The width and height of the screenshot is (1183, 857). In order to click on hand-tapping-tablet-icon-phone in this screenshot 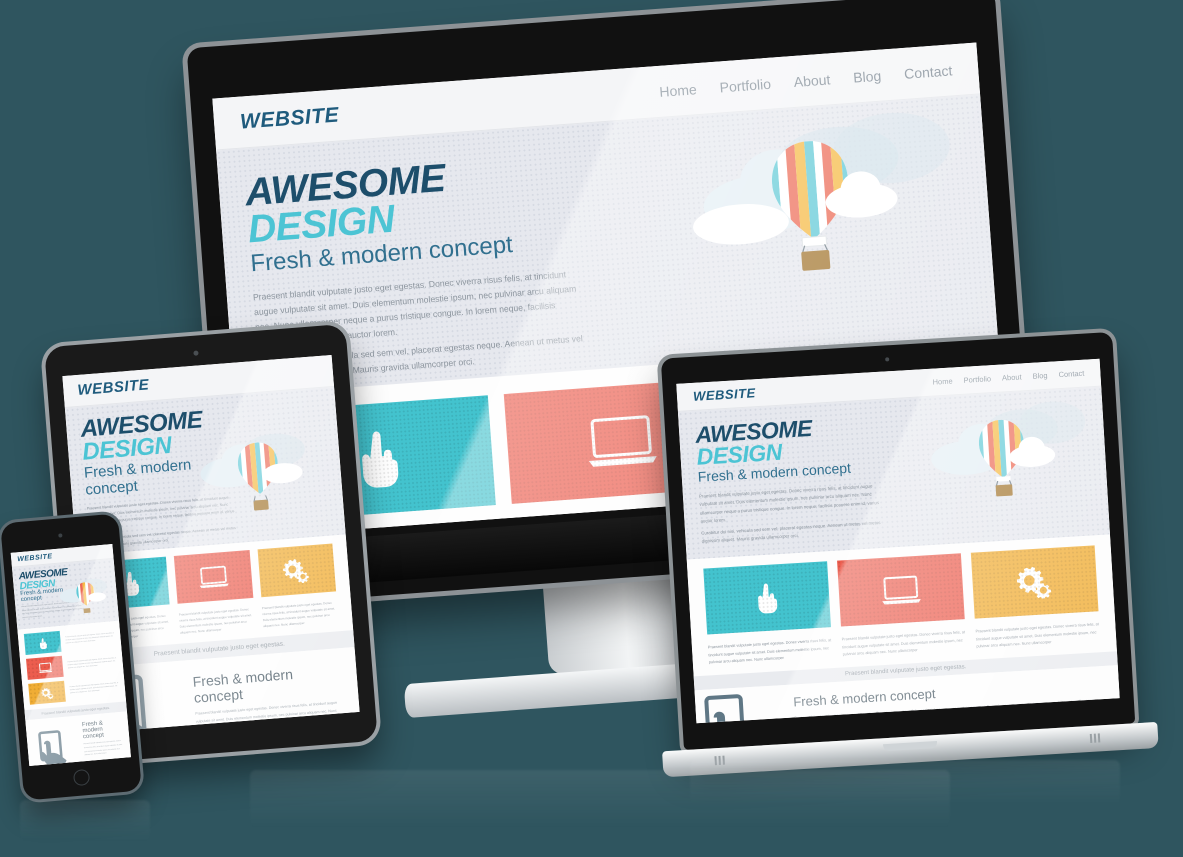, I will do `click(52, 748)`.